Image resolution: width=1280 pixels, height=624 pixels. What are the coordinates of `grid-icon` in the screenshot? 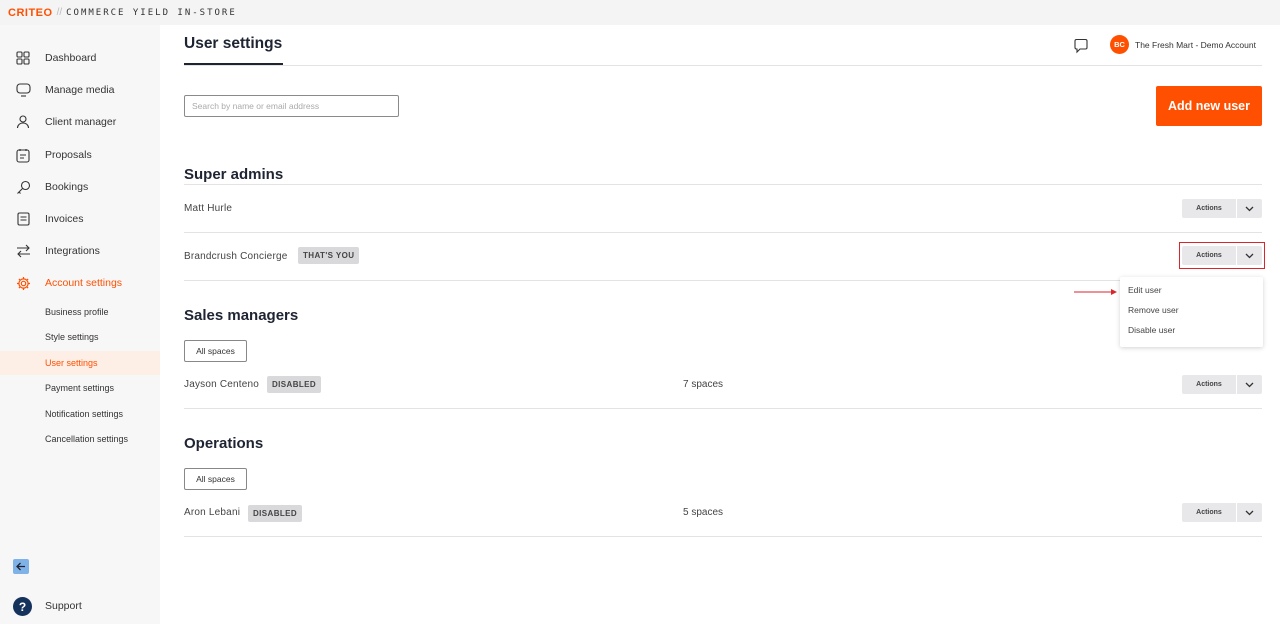 It's located at (23, 58).